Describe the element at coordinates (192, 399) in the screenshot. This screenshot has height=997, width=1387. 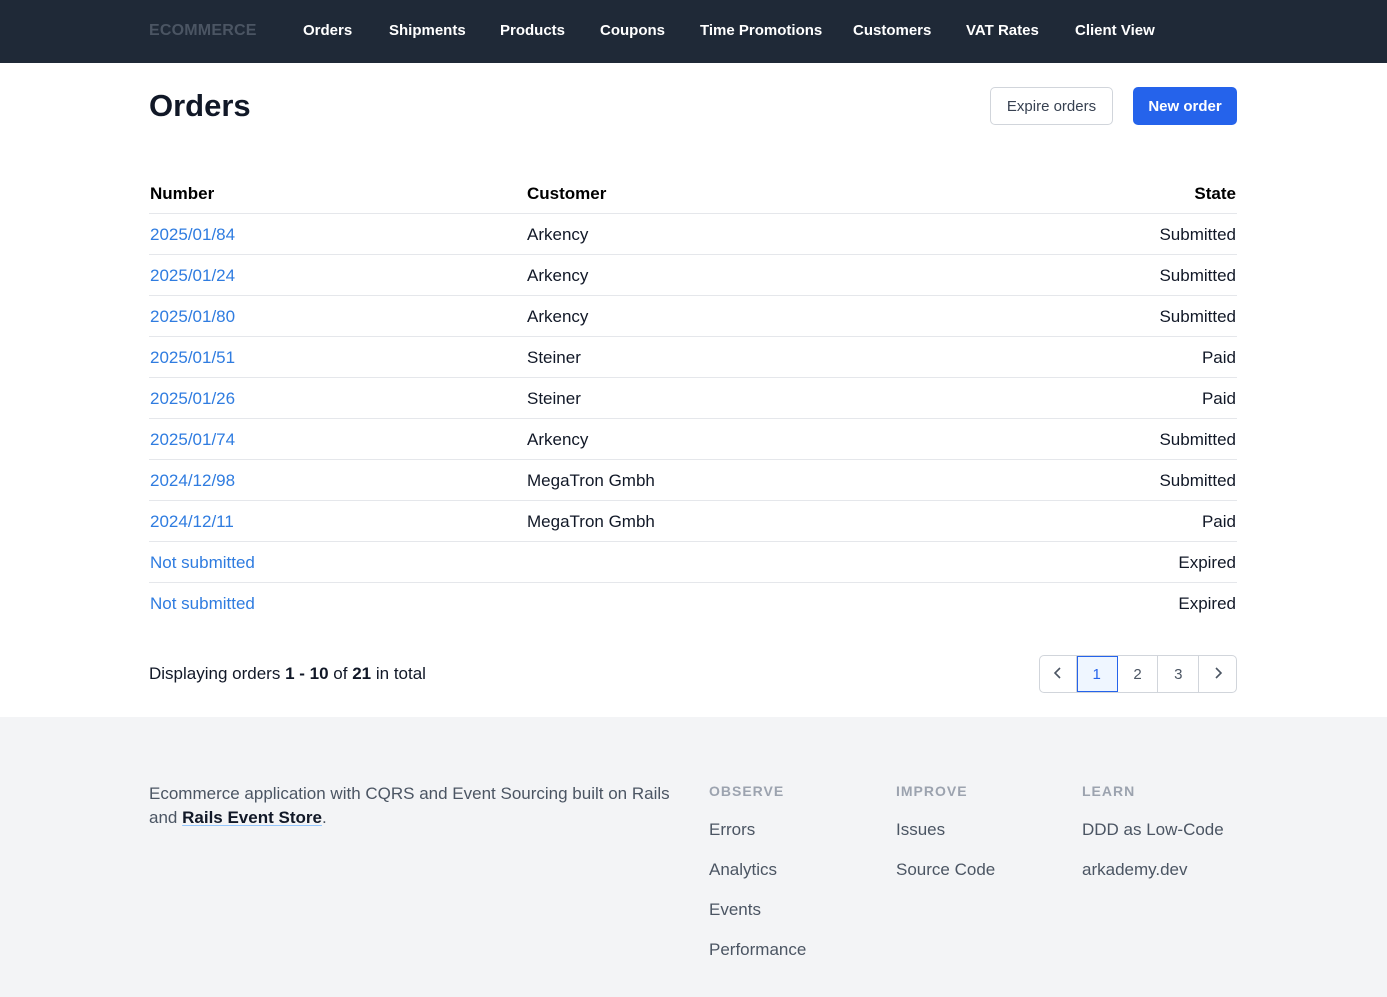
I see `order-number-link: 2025/01/26` at that location.